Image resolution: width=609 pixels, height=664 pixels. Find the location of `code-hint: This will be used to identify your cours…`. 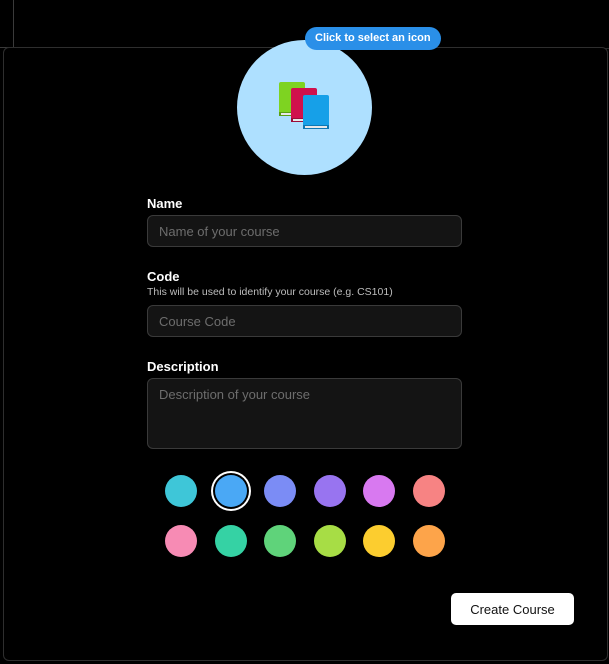

code-hint: This will be used to identify your cours… is located at coordinates (270, 292).